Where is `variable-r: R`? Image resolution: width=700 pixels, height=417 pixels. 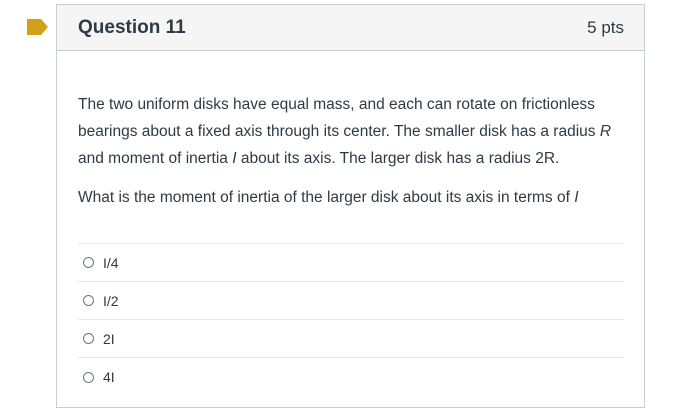
variable-r: R is located at coordinates (605, 131).